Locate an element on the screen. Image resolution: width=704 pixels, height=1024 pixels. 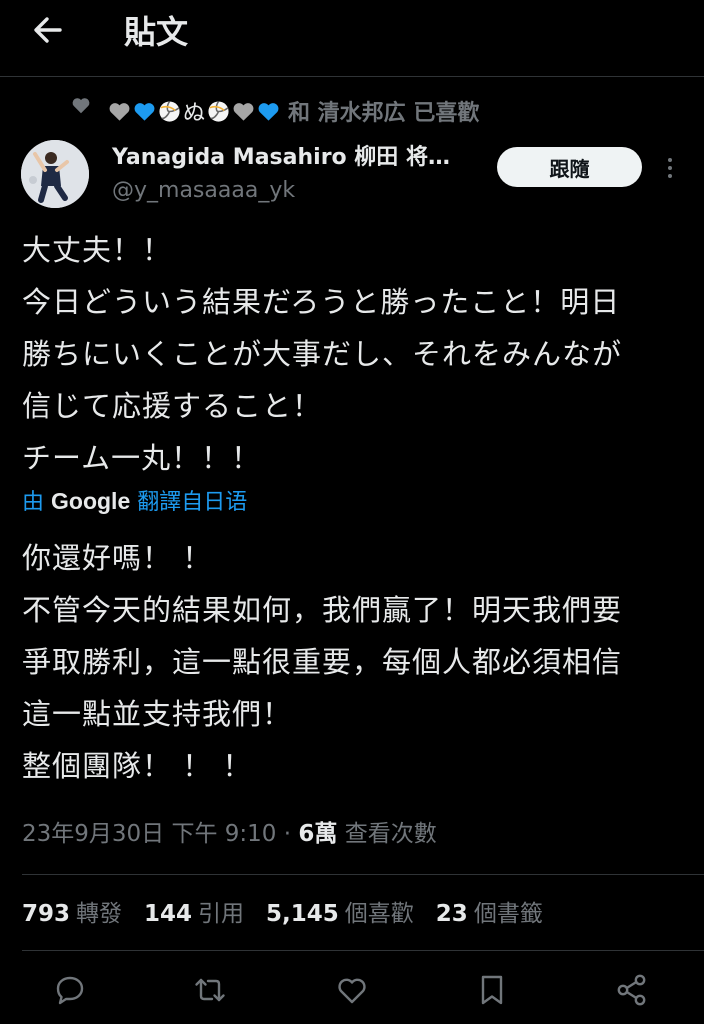
retweet-icon is located at coordinates (210, 990).